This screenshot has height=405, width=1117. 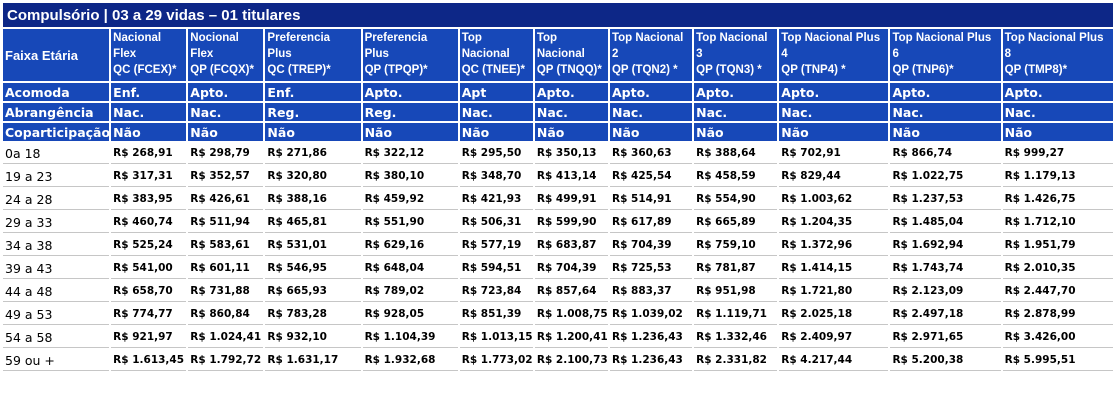 I want to click on price-cell: R$ 1.792,72, so click(x=226, y=360).